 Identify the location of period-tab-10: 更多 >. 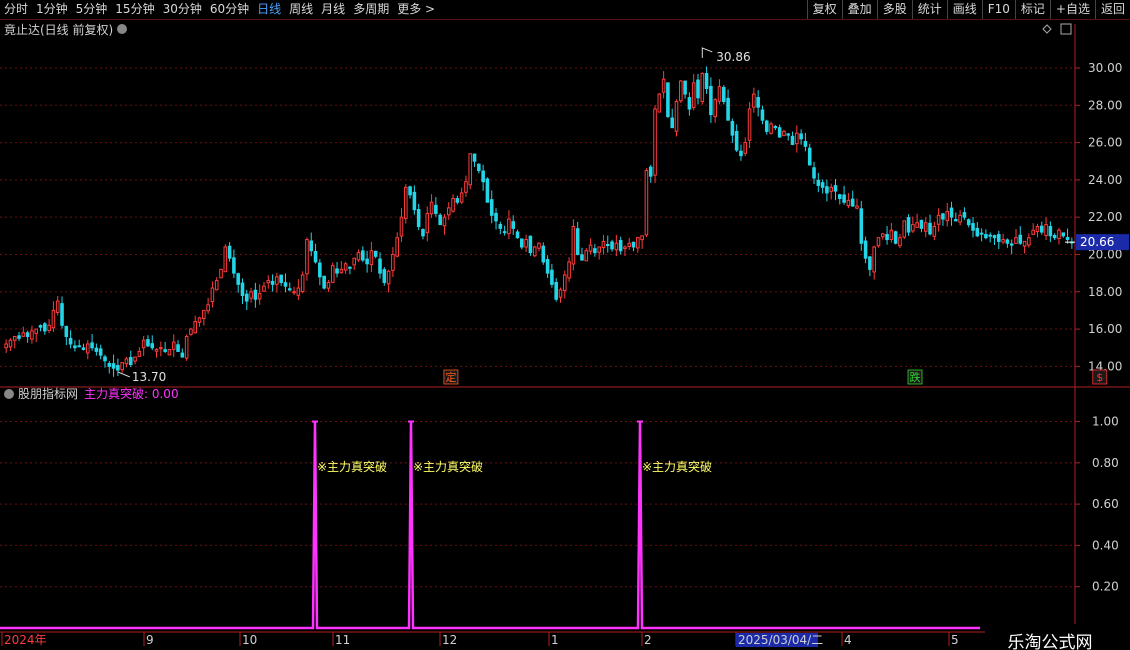
(416, 9).